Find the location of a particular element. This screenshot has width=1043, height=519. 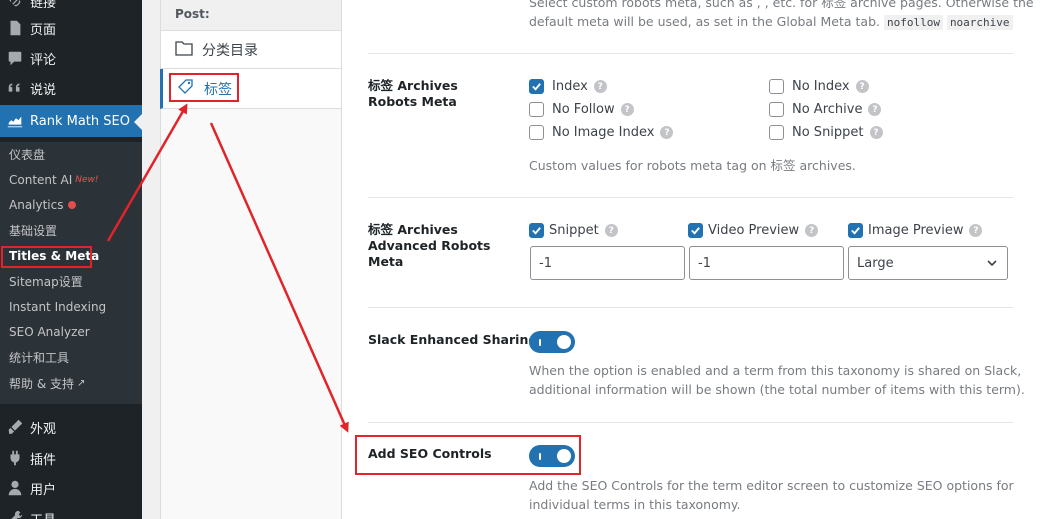

annotation-arrows is located at coordinates (227, 268).